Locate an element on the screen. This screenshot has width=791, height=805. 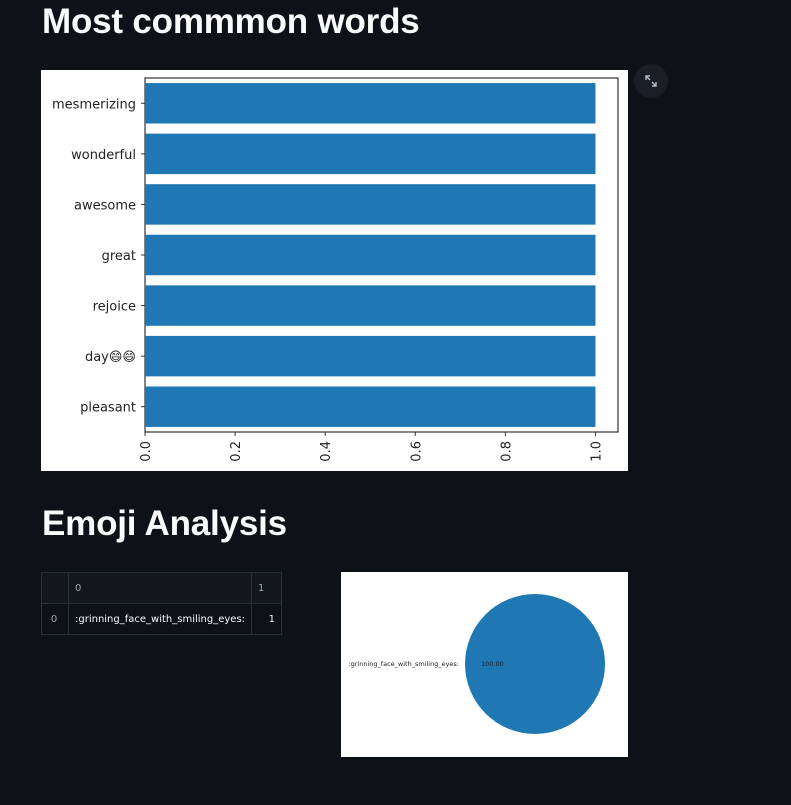
x-tick-label: 0.0 is located at coordinates (146, 451).